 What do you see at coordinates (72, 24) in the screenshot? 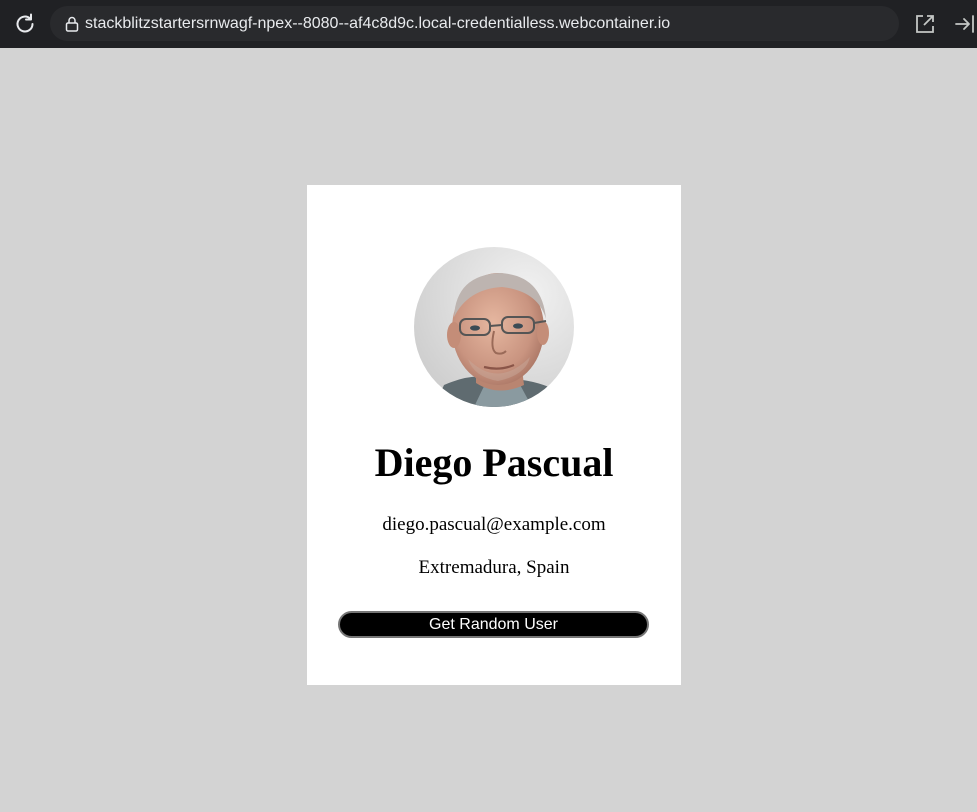
I see `lock-icon` at bounding box center [72, 24].